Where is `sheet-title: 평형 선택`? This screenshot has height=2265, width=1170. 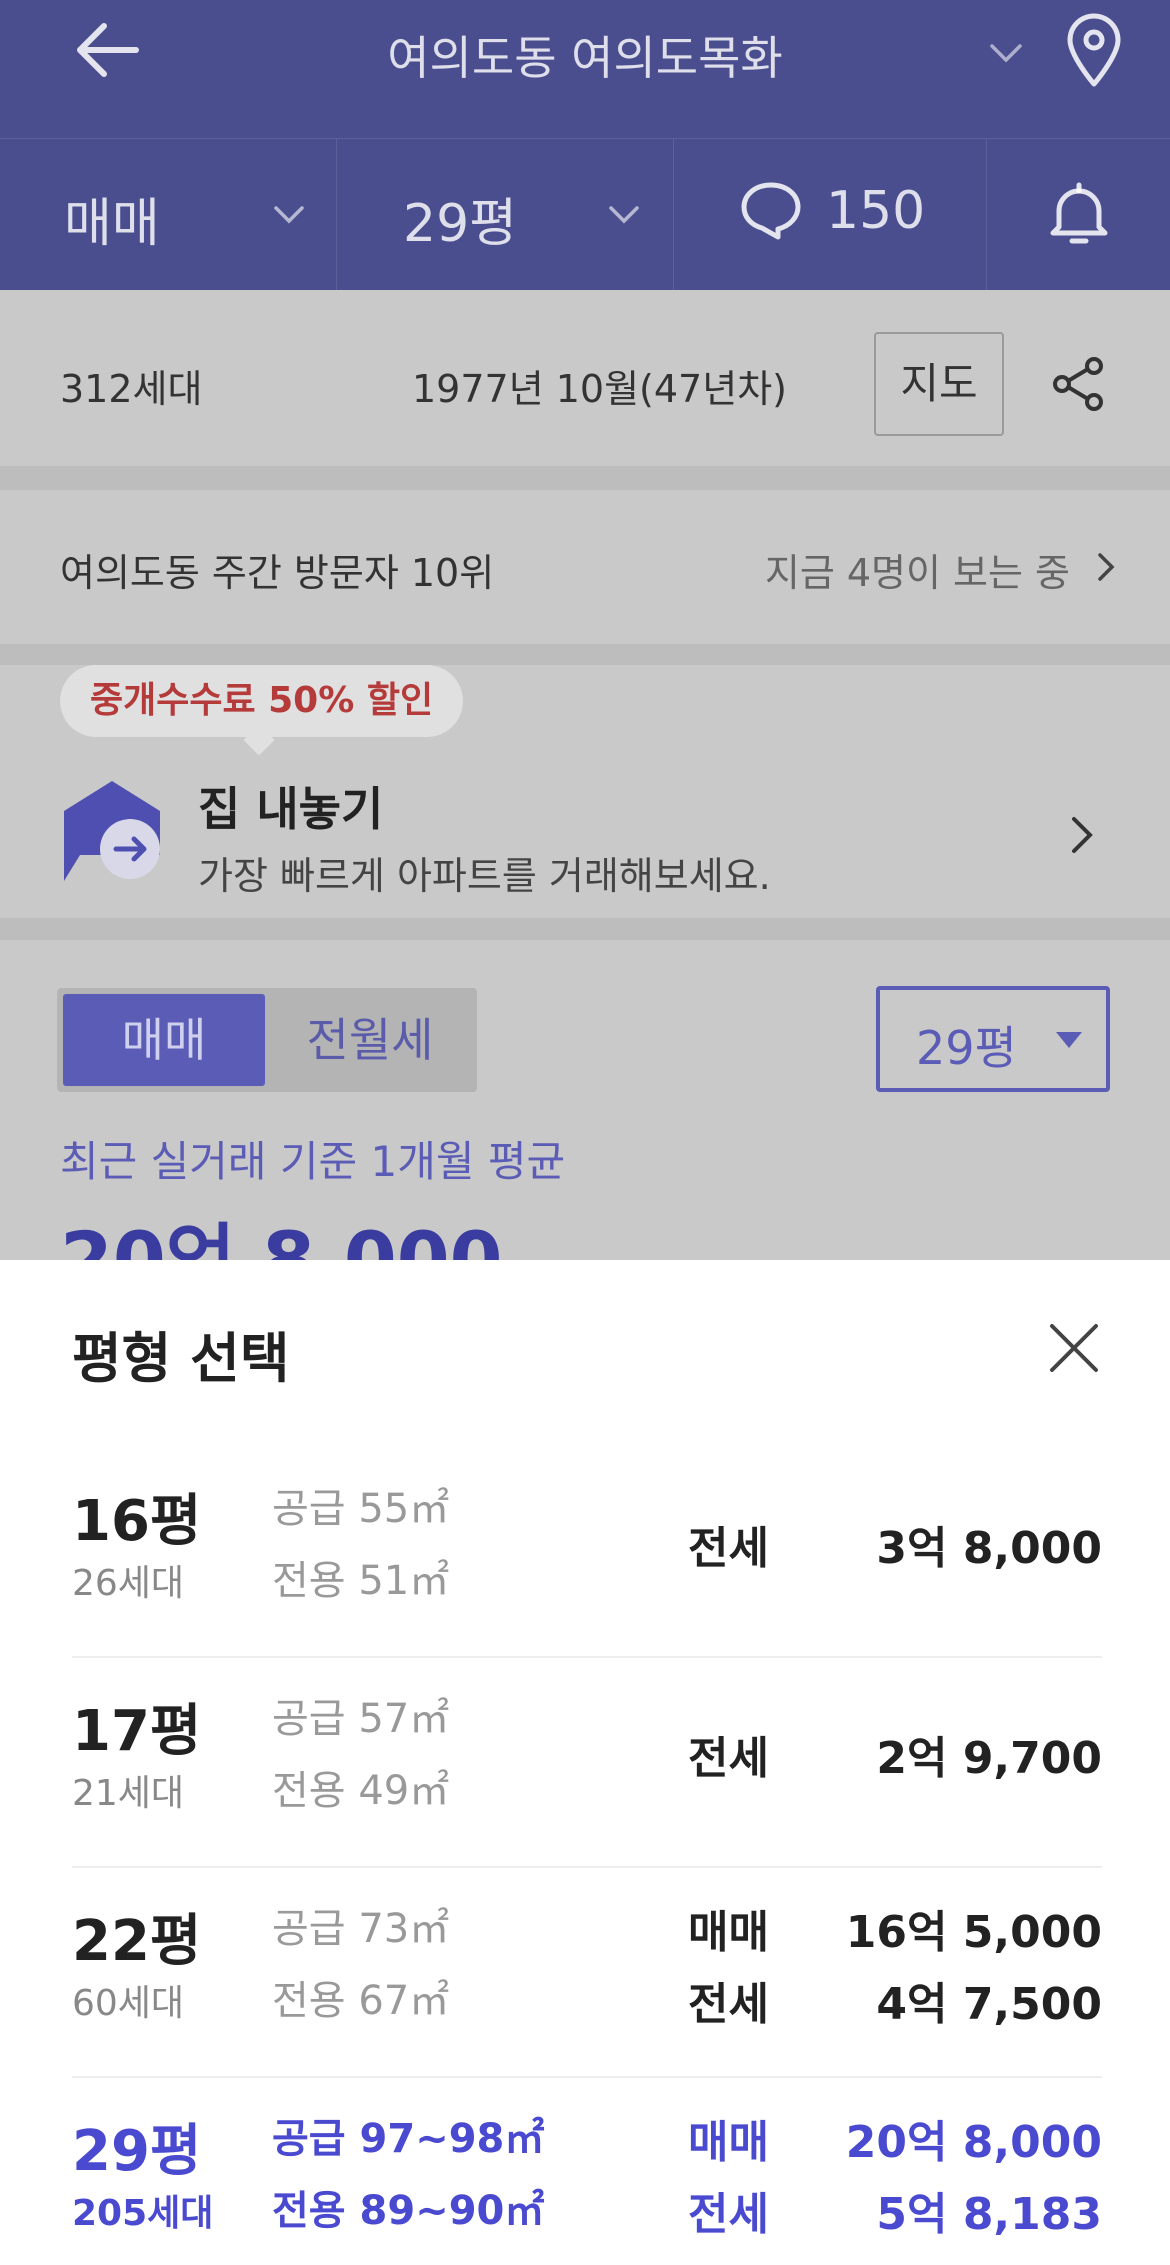
sheet-title: 평형 선택 is located at coordinates (181, 1358).